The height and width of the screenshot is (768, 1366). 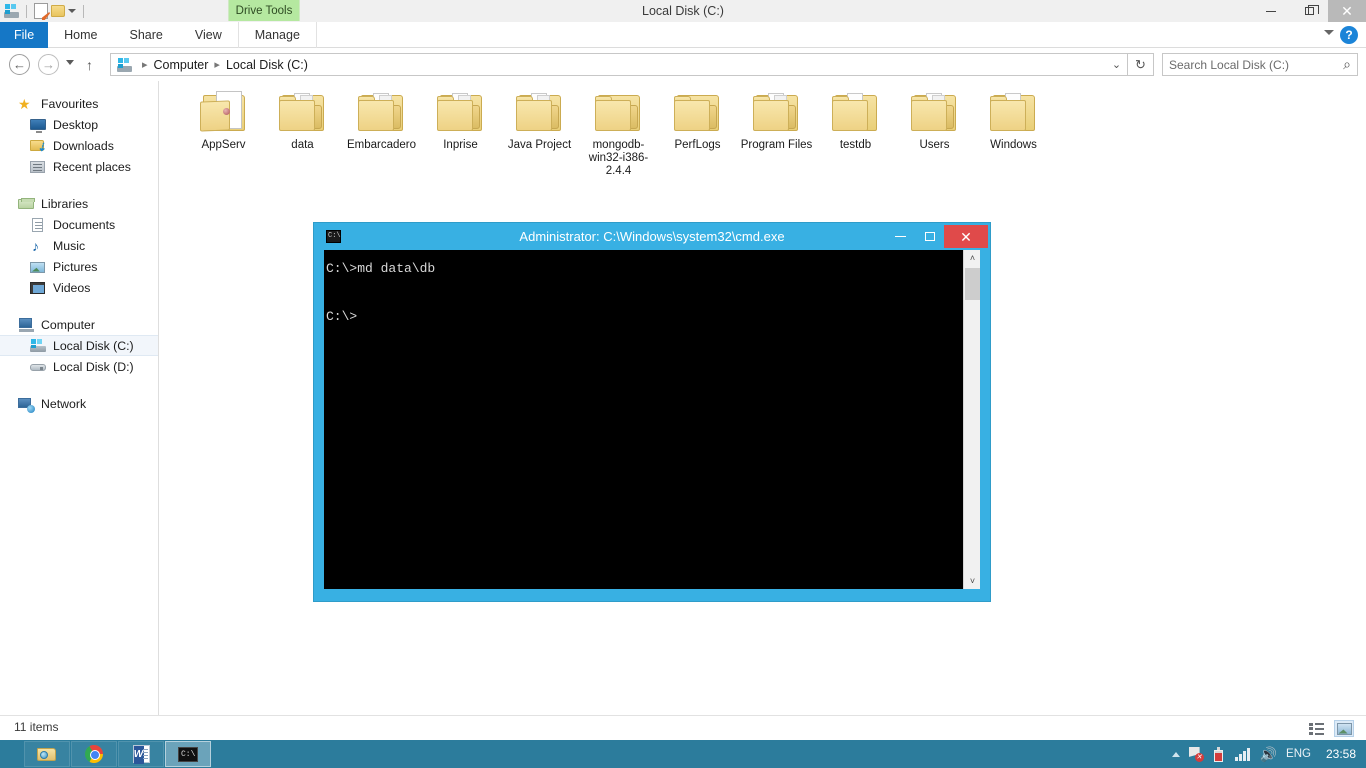 I want to click on search-icon: ⌕, so click(x=1347, y=64).